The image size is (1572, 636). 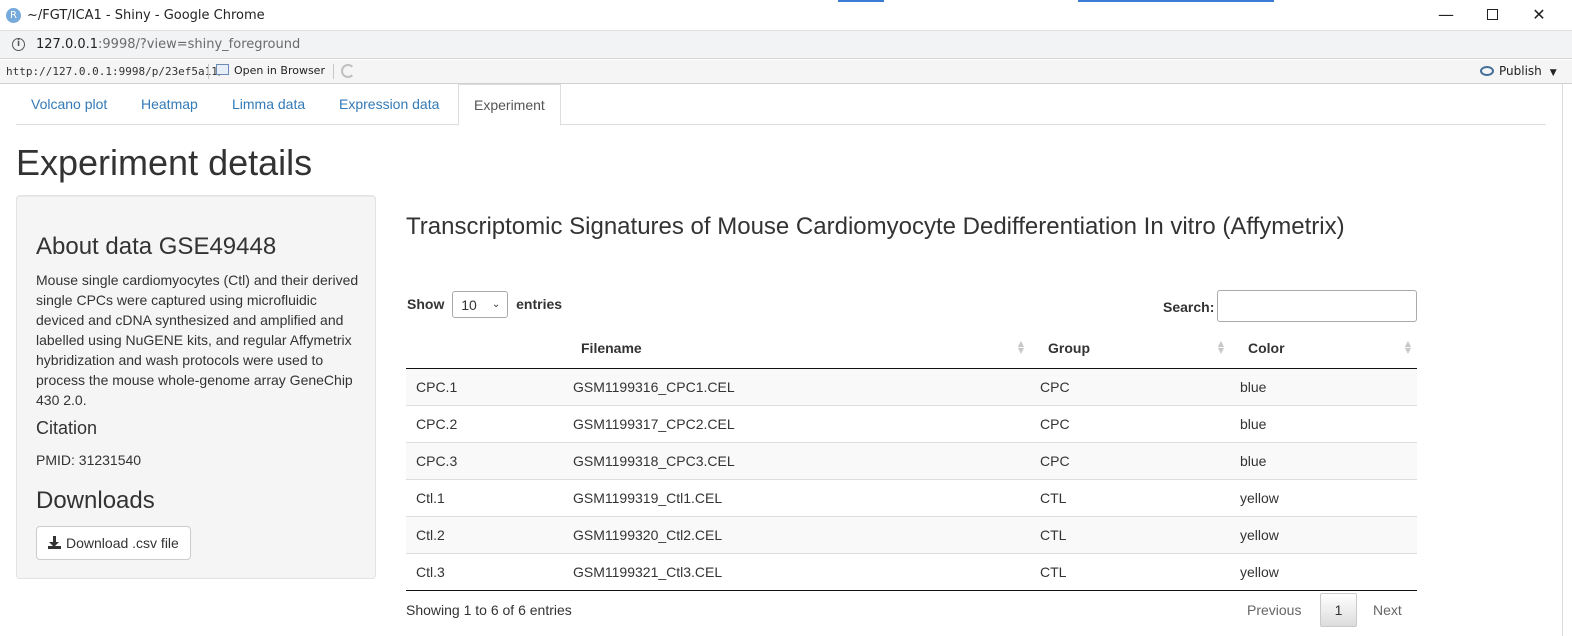 I want to click on table-cell: GSM1199321_Ctl3.CEL, so click(x=796, y=571).